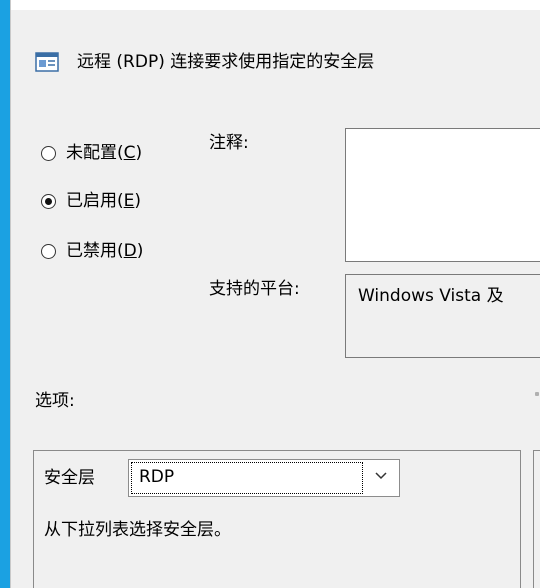 This screenshot has width=540, height=588. I want to click on radio-label: 已禁用(D), so click(105, 251).